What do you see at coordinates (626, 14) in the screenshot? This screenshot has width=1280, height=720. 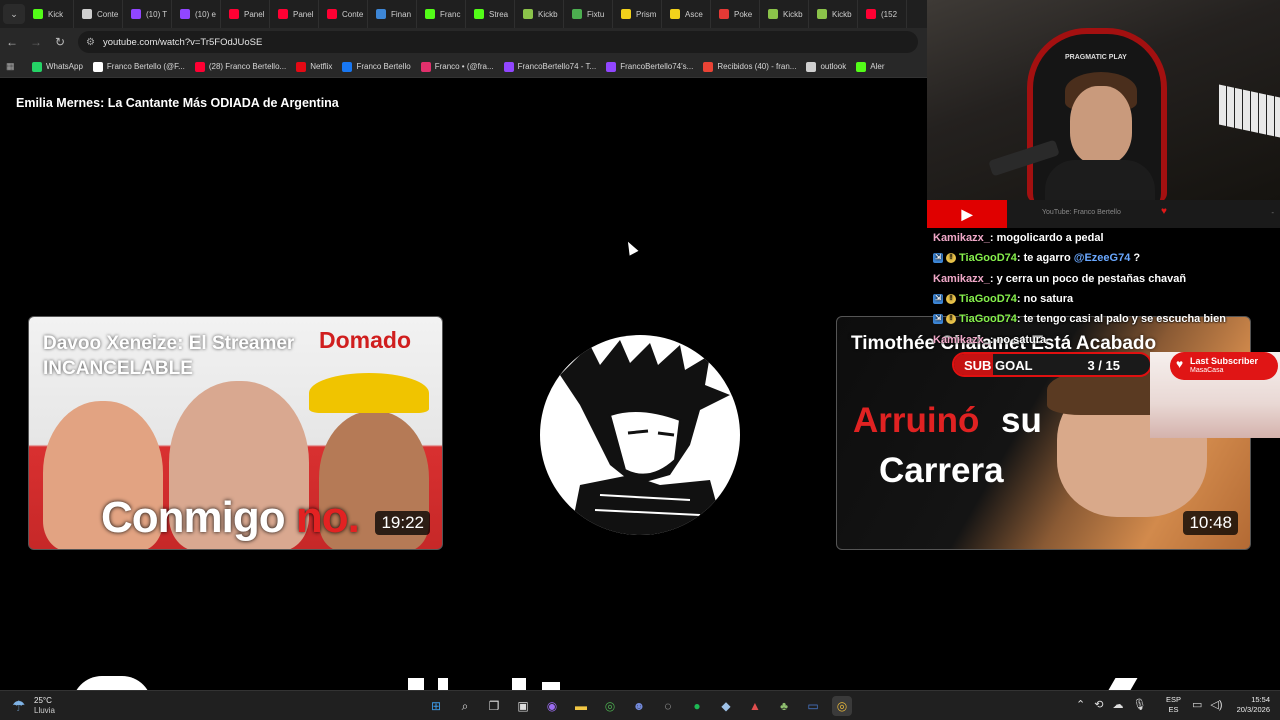 I see `prism-icon` at bounding box center [626, 14].